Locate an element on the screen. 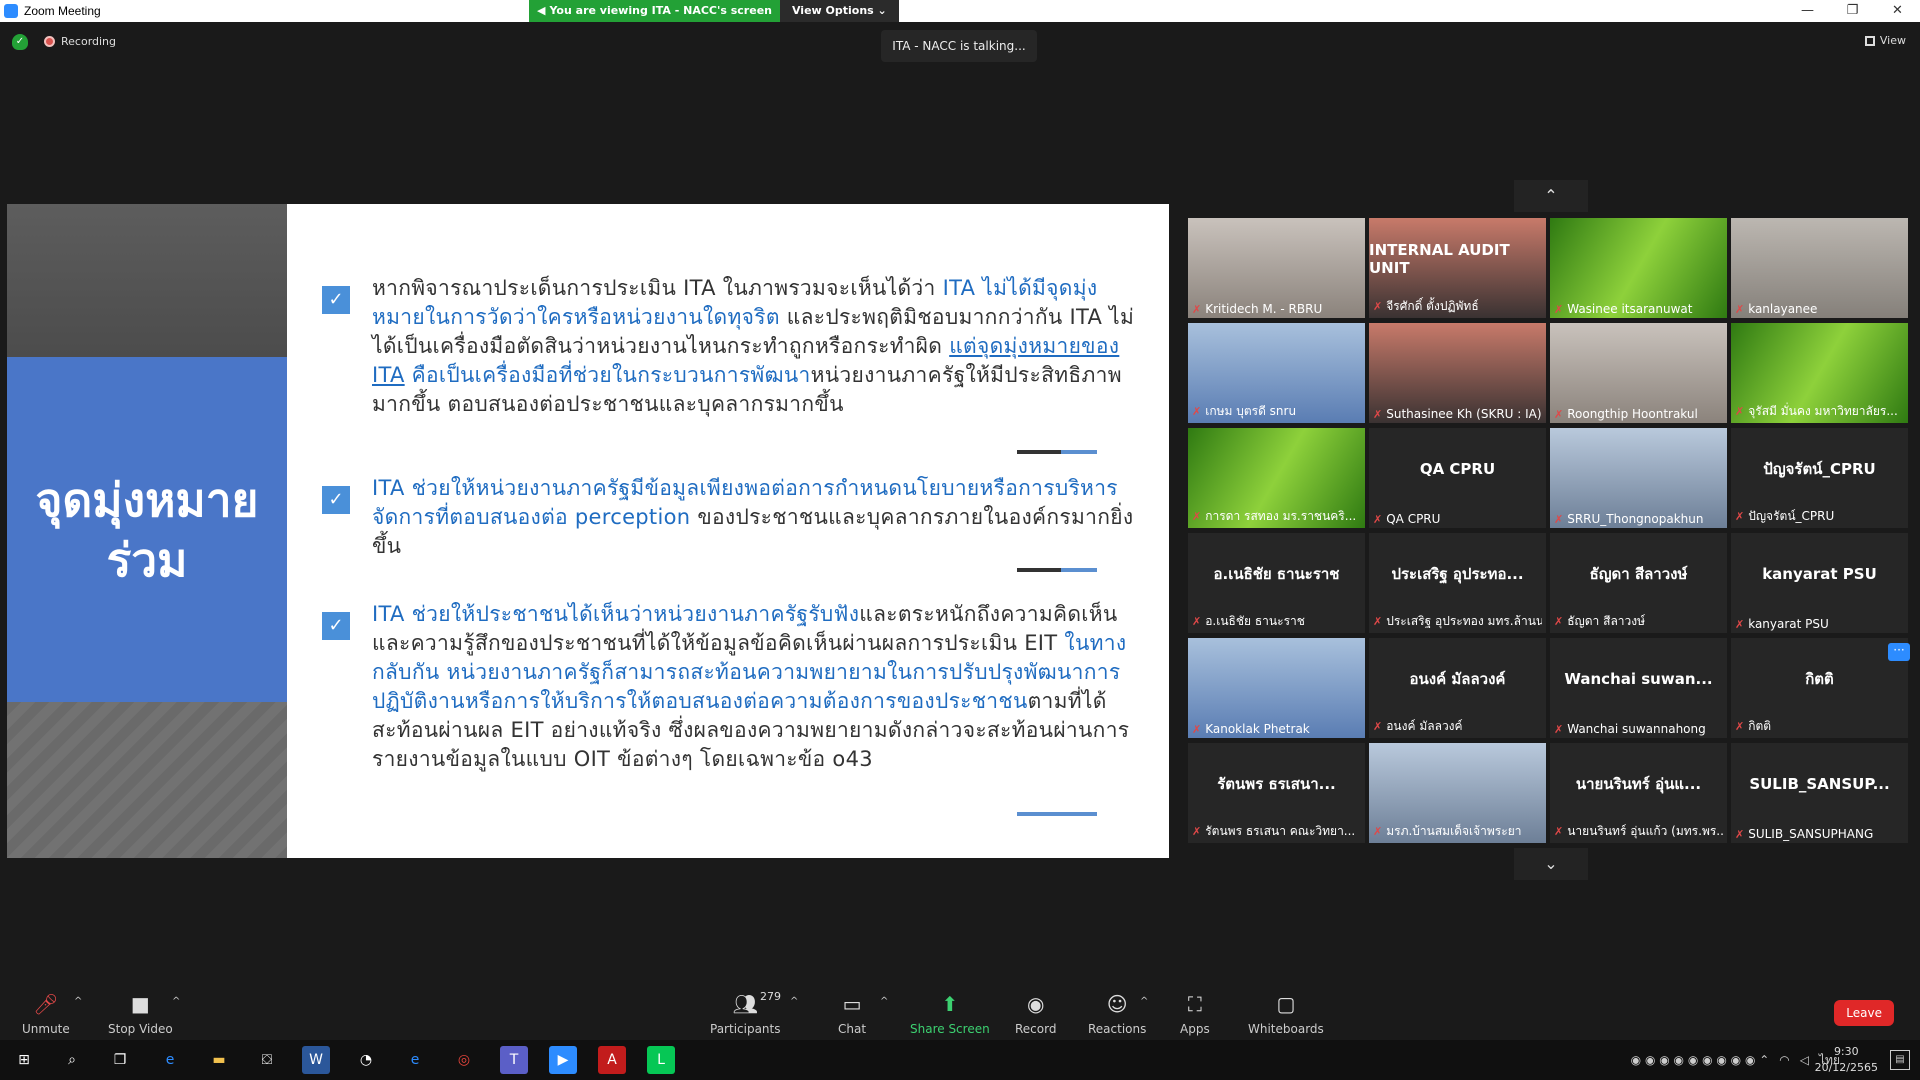 This screenshot has width=1920, height=1080. task-view-icon: ❐ is located at coordinates (120, 1060).